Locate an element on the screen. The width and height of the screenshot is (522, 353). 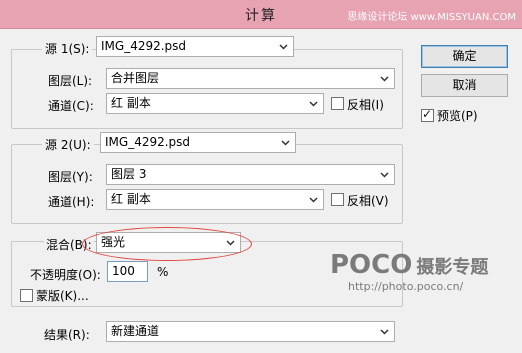
source2-file-select: IMG_4292.psd is located at coordinates (198, 142).